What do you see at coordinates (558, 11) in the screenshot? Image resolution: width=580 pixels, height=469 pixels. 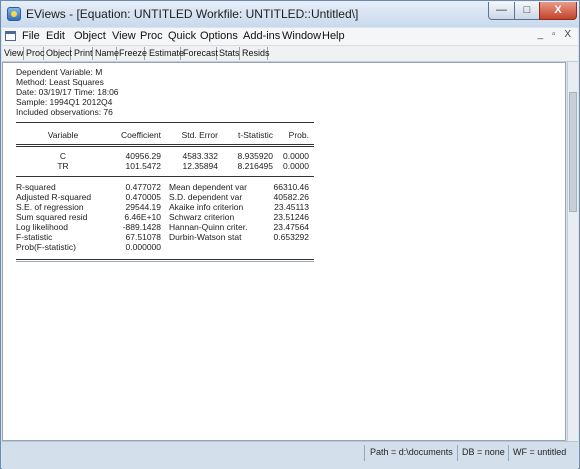 I see `close-button: X` at bounding box center [558, 11].